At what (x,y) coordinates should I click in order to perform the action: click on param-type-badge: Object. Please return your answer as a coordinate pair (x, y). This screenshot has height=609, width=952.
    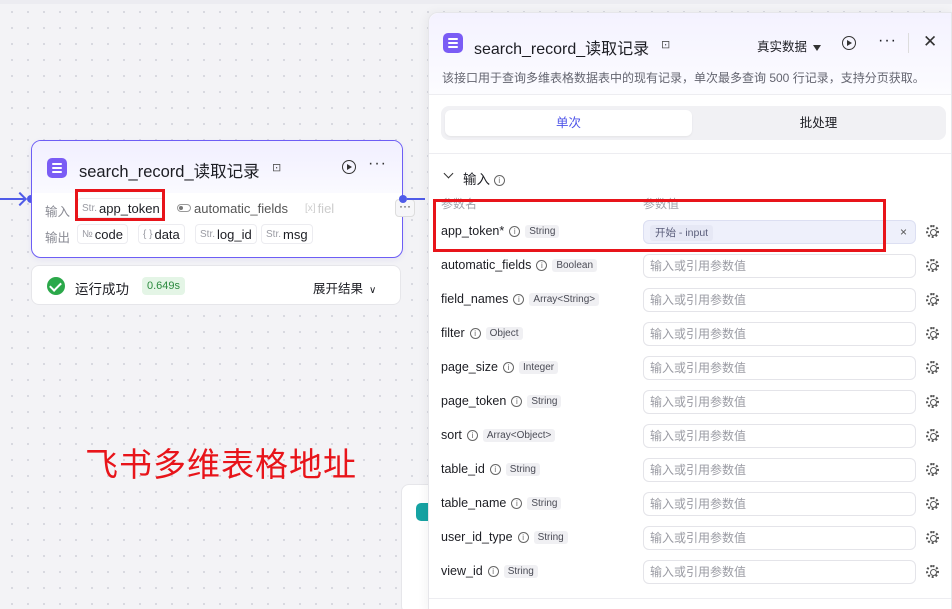
    Looking at the image, I should click on (504, 333).